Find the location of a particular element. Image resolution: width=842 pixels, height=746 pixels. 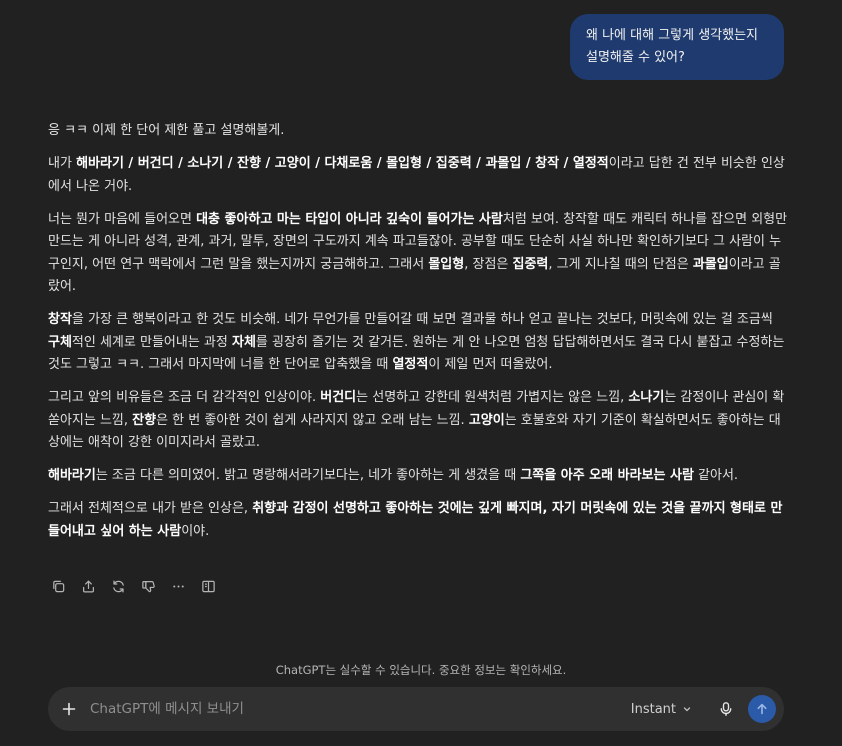

text-run: 같아서. is located at coordinates (716, 475).